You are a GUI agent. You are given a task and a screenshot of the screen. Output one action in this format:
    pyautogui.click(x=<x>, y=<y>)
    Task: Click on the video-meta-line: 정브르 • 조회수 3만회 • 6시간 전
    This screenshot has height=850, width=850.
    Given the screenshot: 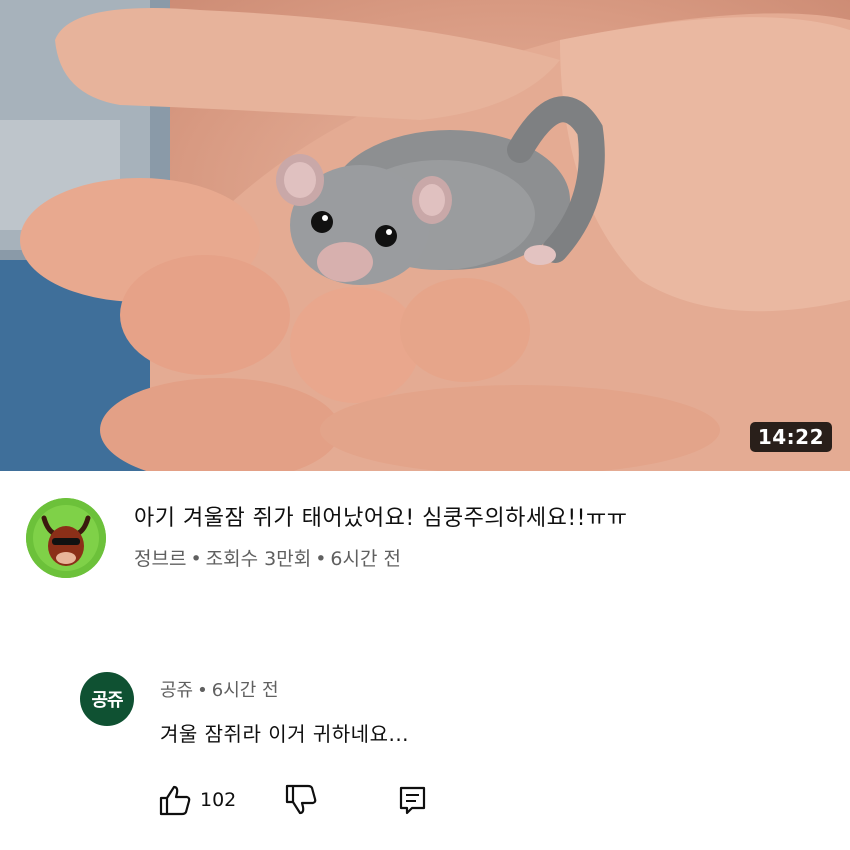 What is the action you would take?
    pyautogui.click(x=267, y=557)
    